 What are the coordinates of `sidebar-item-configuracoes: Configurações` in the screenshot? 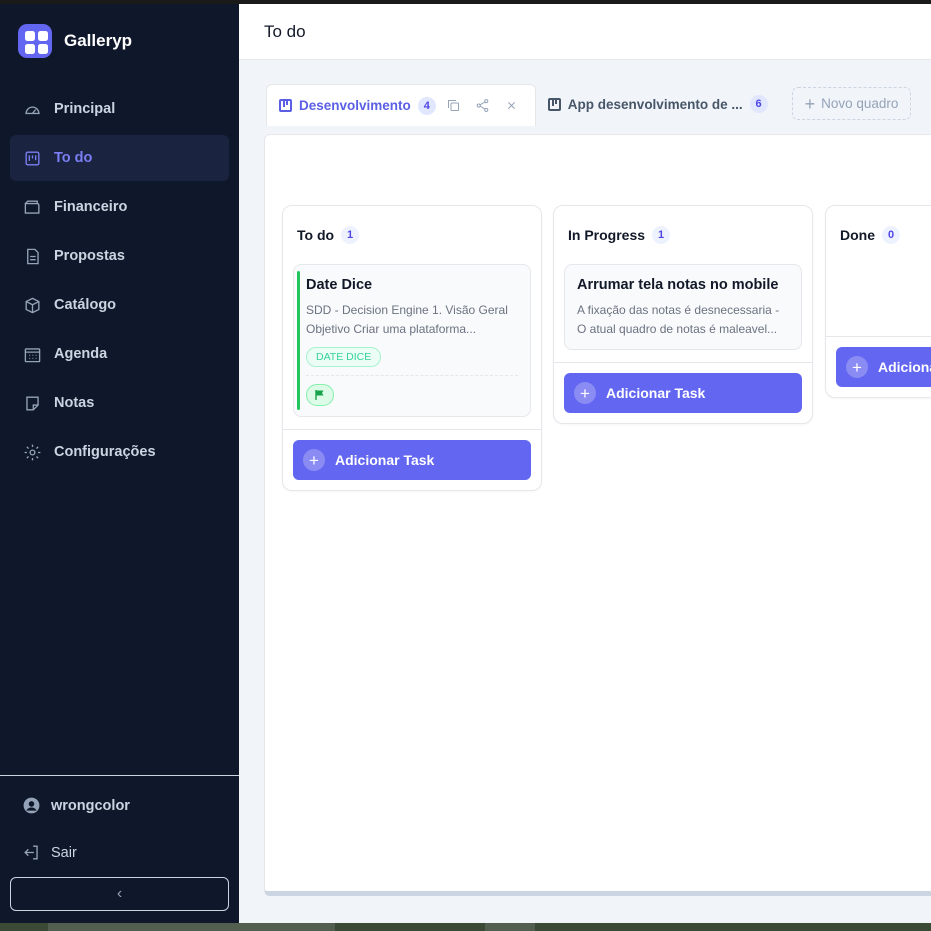 It's located at (119, 452).